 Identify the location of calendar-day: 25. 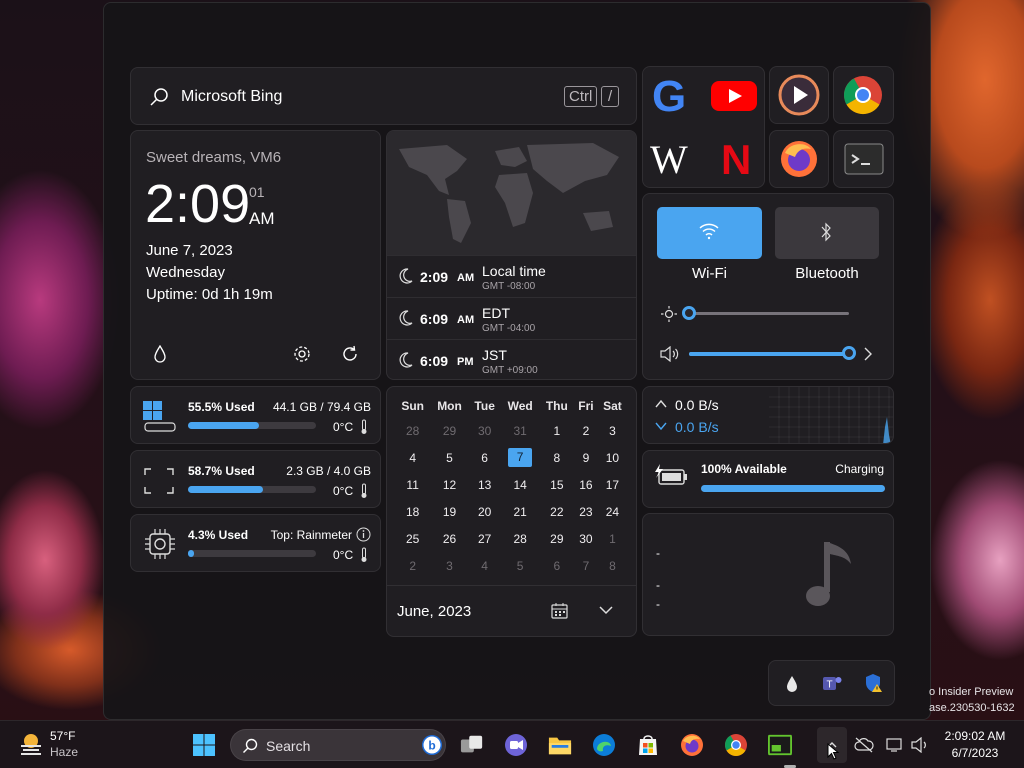
(412, 538).